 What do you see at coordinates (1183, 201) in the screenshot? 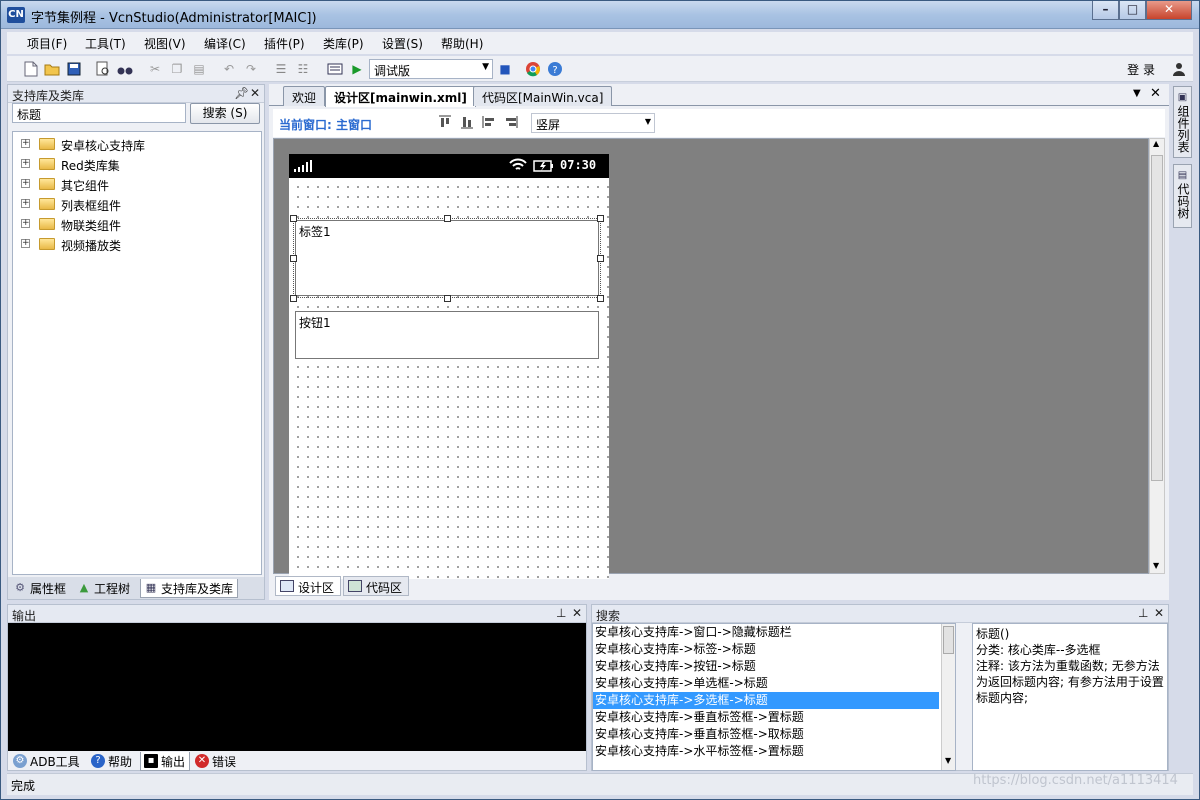
I see `tab-label: 代码树` at bounding box center [1183, 201].